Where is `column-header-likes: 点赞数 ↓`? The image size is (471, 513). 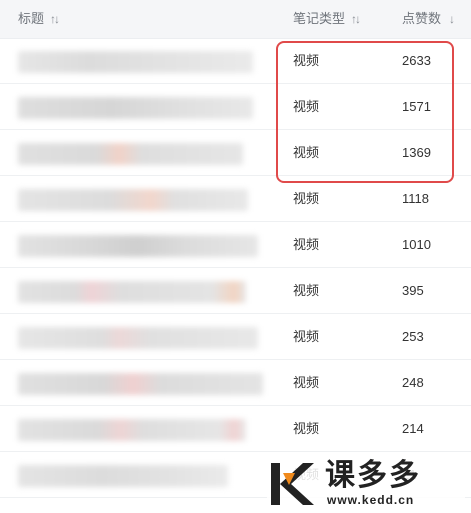 column-header-likes: 点赞数 ↓ is located at coordinates (428, 19).